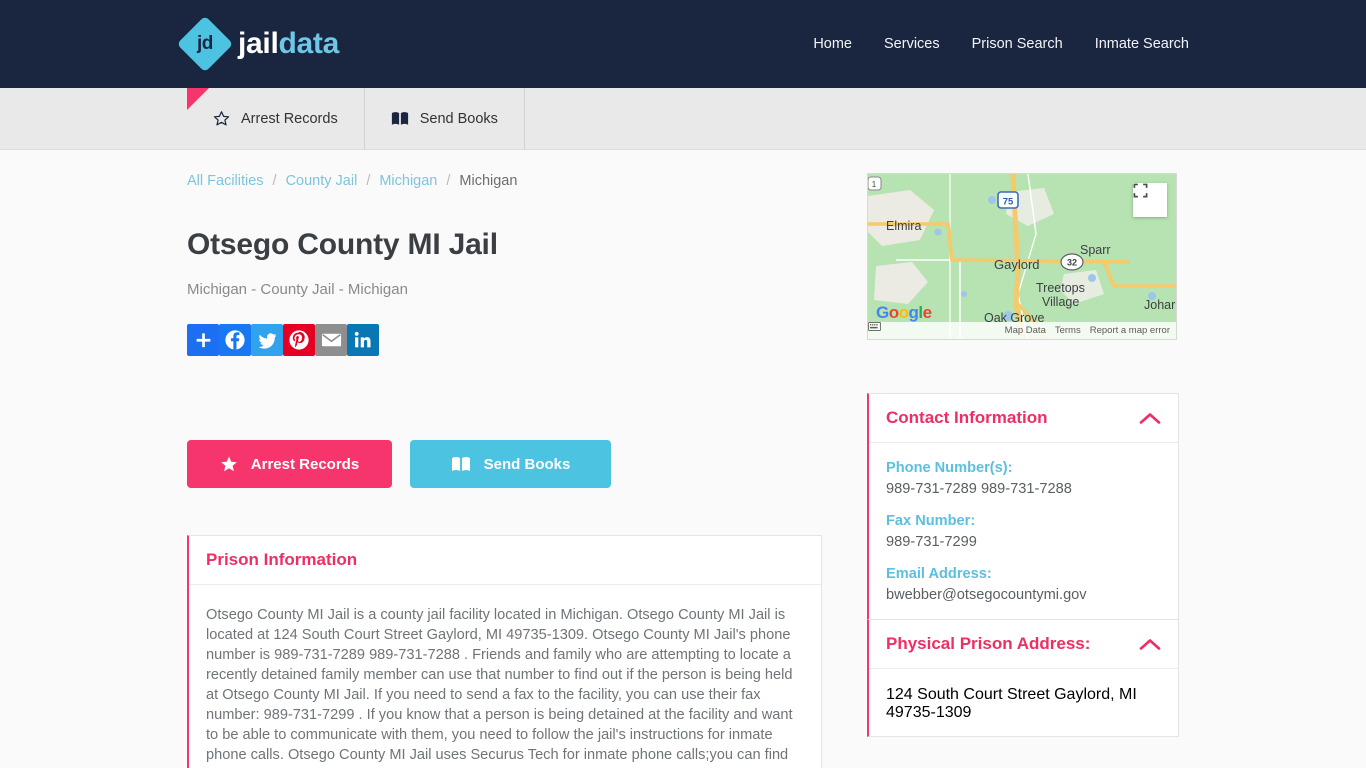 The height and width of the screenshot is (768, 1366). I want to click on page-title: Otsego County MI Jail, so click(342, 244).